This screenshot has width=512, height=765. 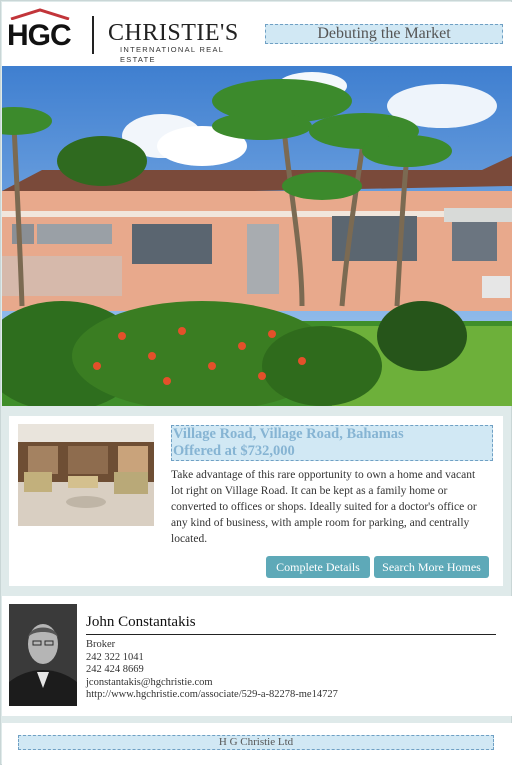 I want to click on agent-email-link: jconstantakis@hgchristie.com, so click(x=212, y=683).